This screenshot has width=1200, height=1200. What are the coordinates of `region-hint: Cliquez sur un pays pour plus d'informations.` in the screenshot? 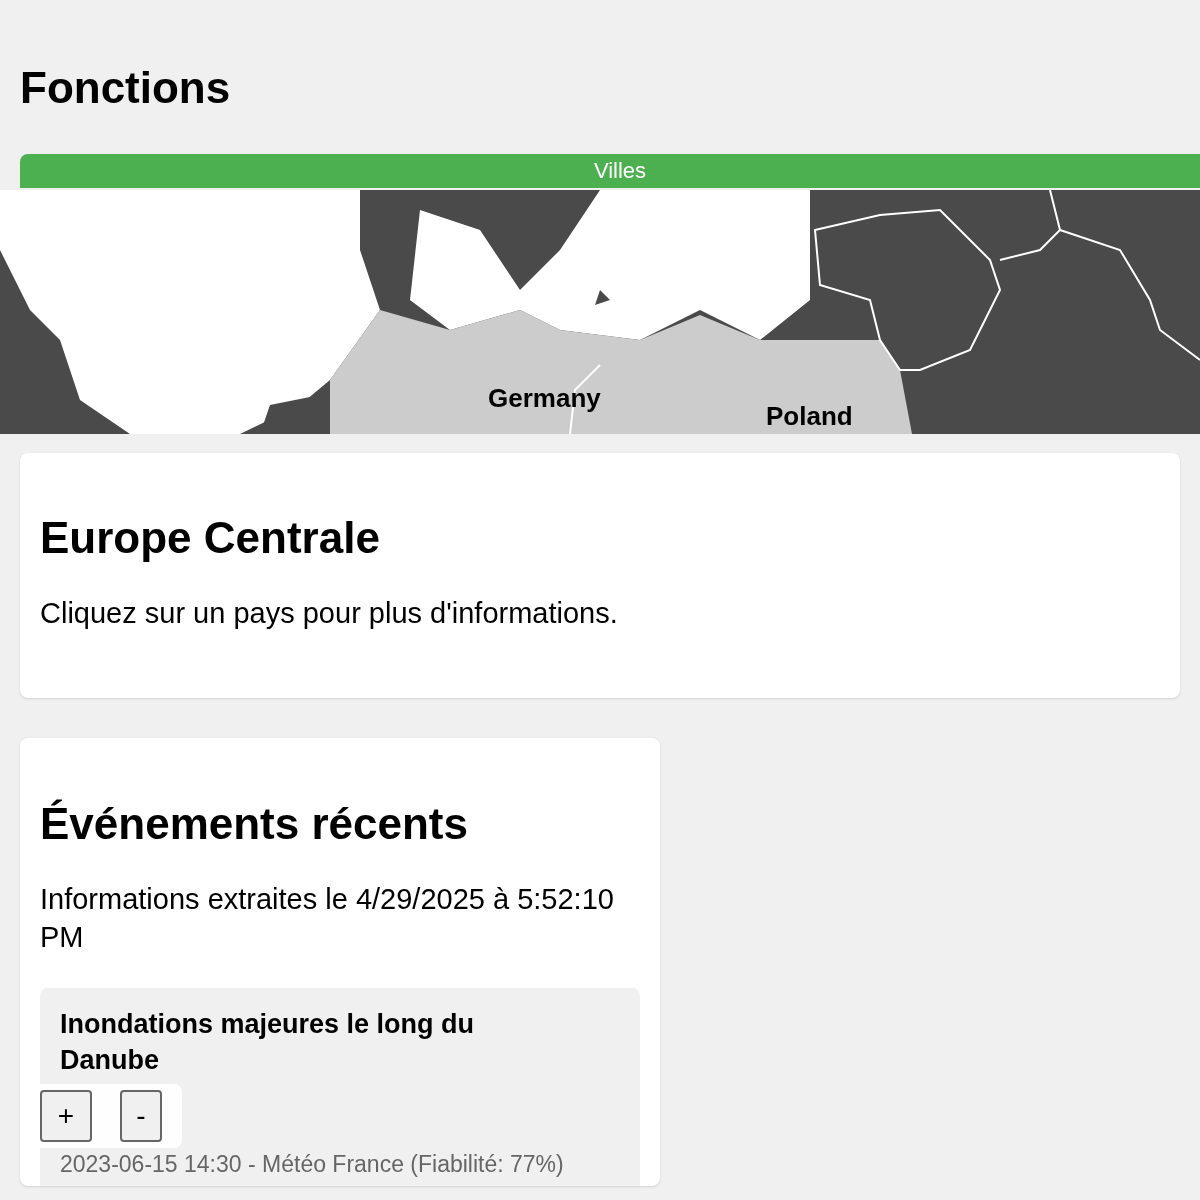 It's located at (329, 613).